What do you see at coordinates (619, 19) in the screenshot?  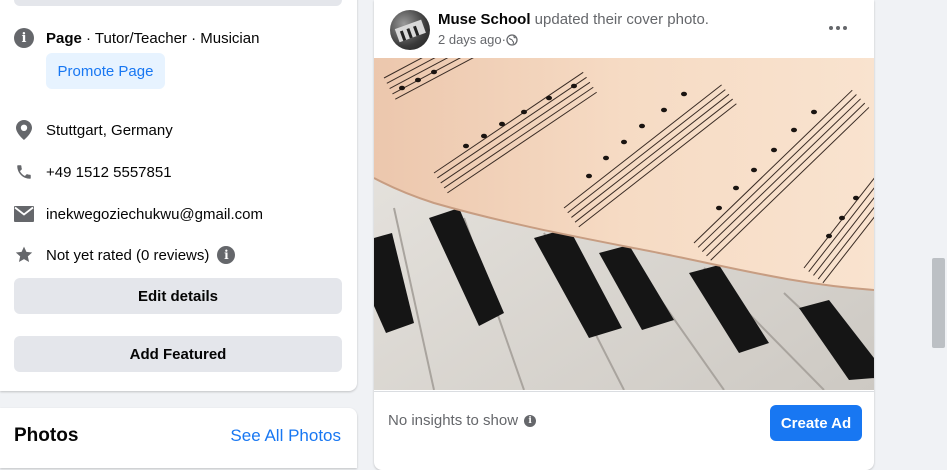 I see `post-action-text: updated their cover photo.` at bounding box center [619, 19].